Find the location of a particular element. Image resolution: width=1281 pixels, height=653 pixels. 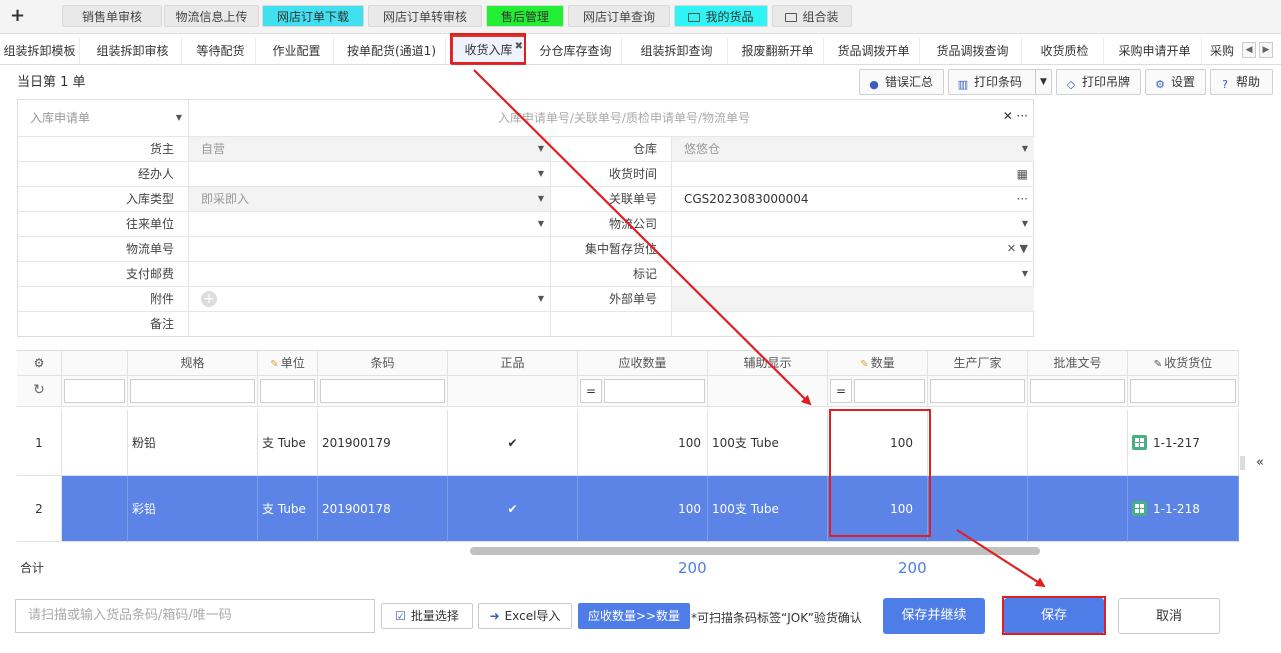

add-attachment-icon: + is located at coordinates (209, 299).